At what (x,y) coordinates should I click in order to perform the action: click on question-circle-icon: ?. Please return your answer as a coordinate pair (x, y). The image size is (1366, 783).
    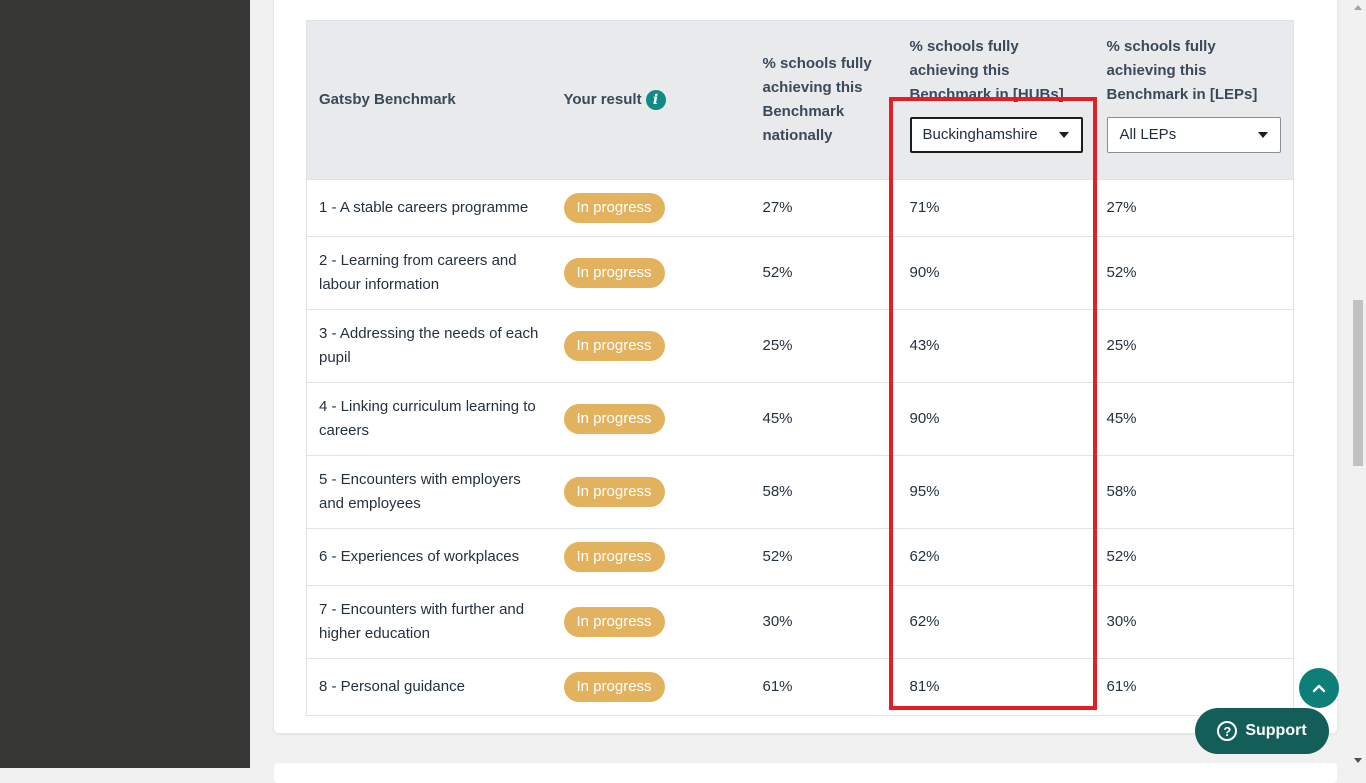
    Looking at the image, I should click on (1227, 731).